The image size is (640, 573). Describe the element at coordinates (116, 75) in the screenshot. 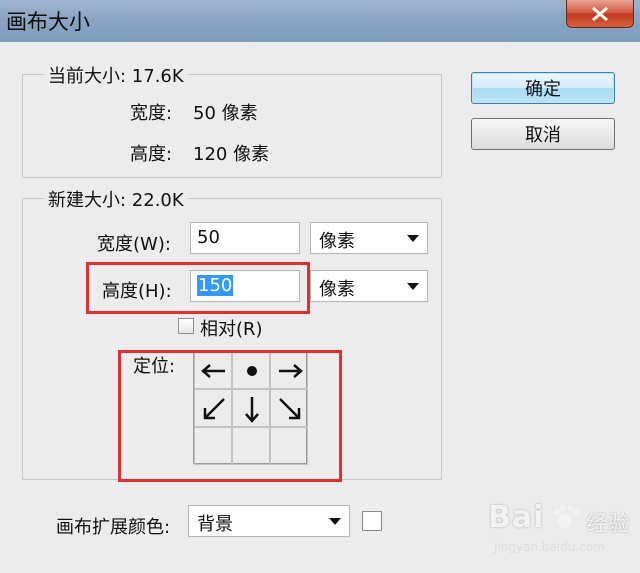

I see `current-size-legend: 当前大小: 17.6K` at that location.